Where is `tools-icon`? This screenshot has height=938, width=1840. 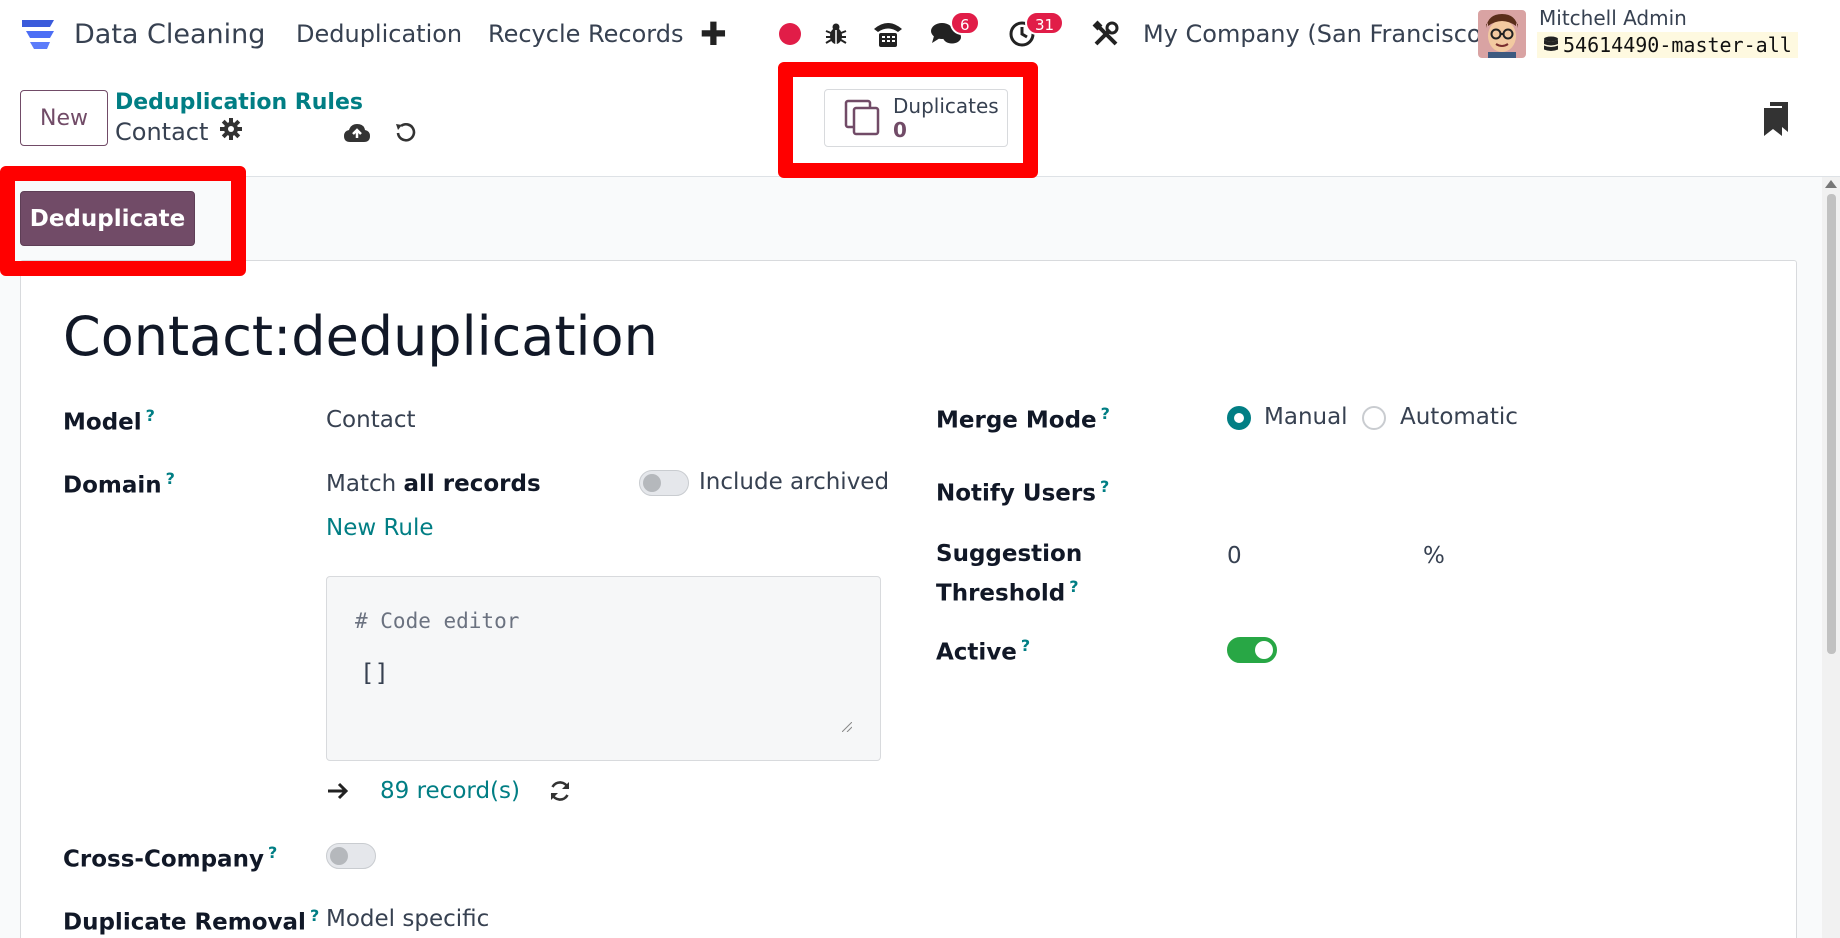
tools-icon is located at coordinates (1106, 34).